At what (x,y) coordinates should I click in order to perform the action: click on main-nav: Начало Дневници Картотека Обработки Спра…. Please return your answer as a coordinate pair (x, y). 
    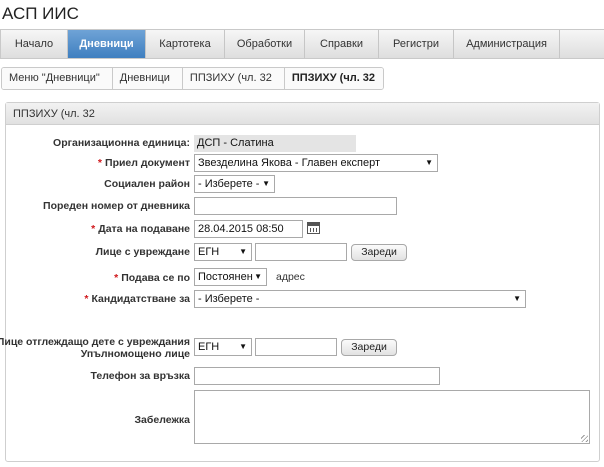
    Looking at the image, I should click on (302, 44).